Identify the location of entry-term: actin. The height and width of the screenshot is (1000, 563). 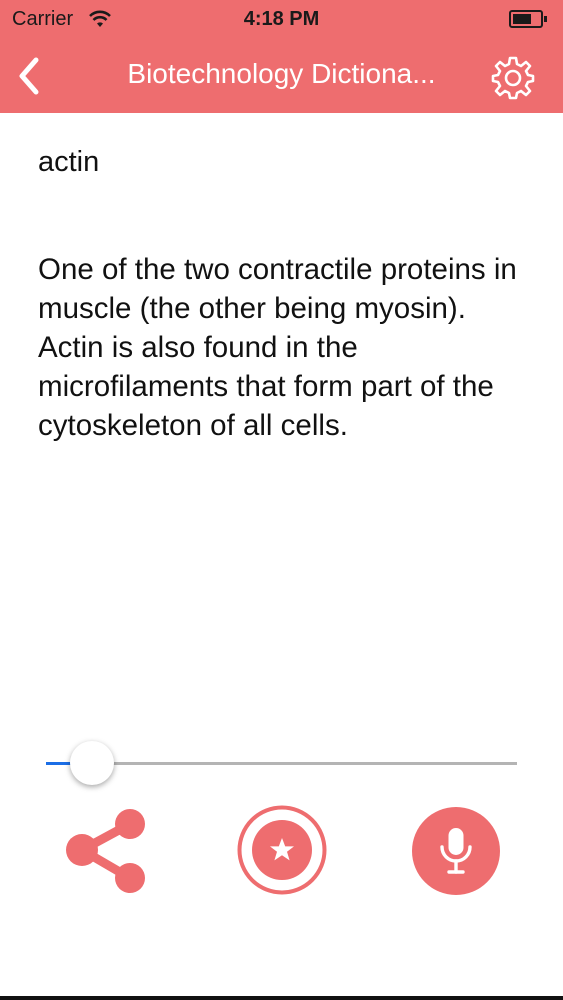
(69, 162).